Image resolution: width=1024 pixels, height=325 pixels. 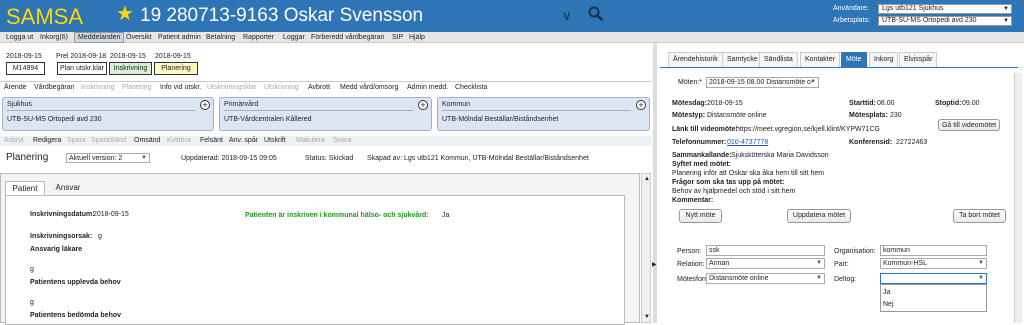 What do you see at coordinates (765, 250) in the screenshot?
I see `person-input: ssk` at bounding box center [765, 250].